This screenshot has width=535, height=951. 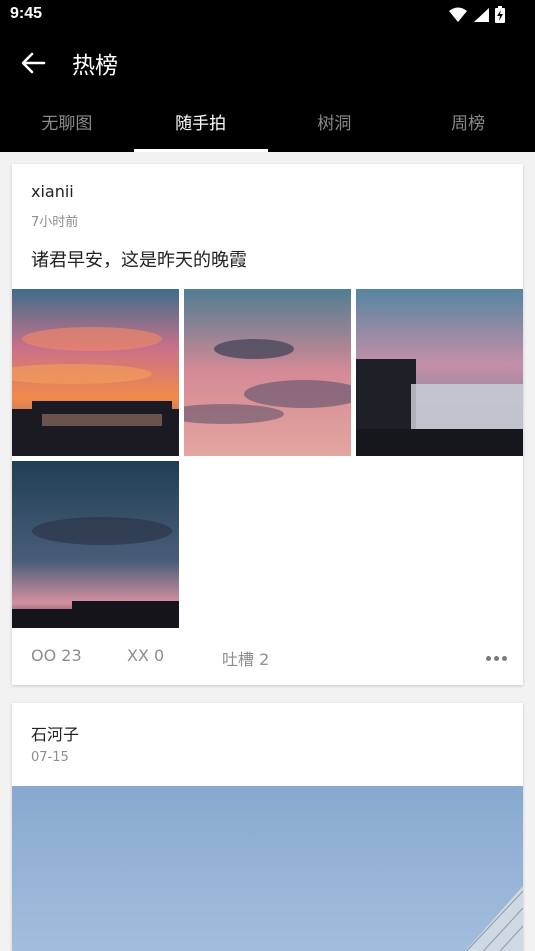 I want to click on more-icon, so click(x=496, y=658).